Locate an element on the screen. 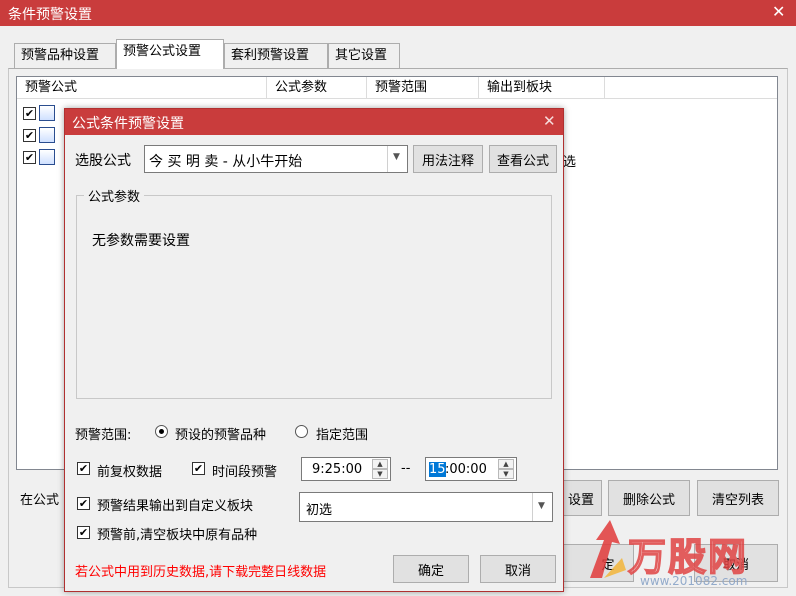 The width and height of the screenshot is (796, 596). dialog-ok-button: 确定 is located at coordinates (431, 569).